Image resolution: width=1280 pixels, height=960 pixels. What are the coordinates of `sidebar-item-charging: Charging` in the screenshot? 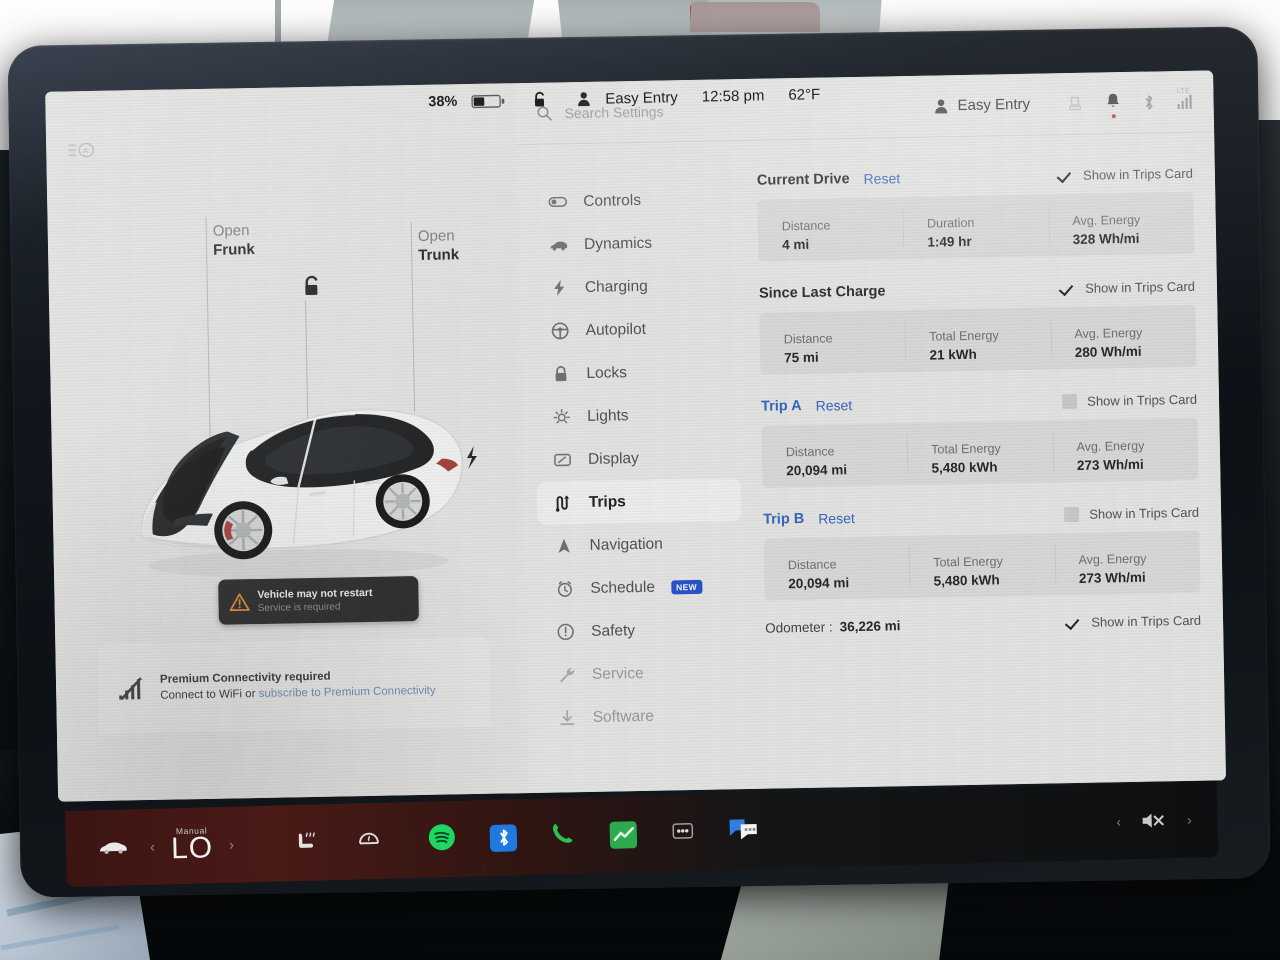 It's located at (634, 286).